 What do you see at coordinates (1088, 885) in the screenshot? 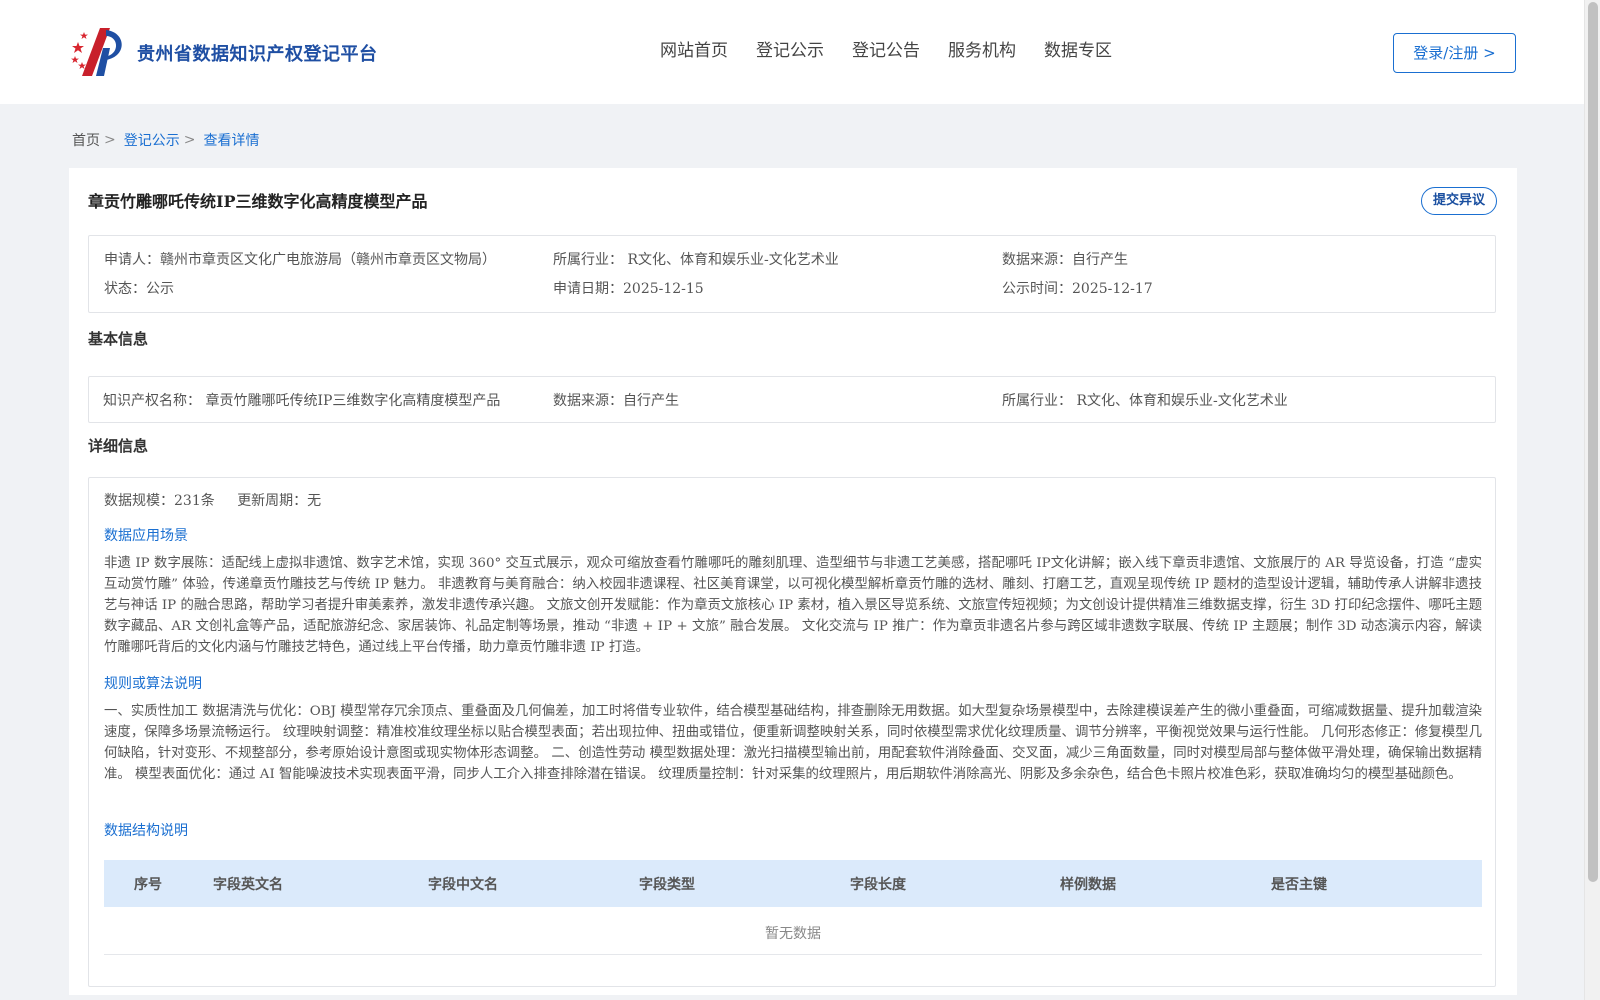
I see `column-header: 样例数据` at bounding box center [1088, 885].